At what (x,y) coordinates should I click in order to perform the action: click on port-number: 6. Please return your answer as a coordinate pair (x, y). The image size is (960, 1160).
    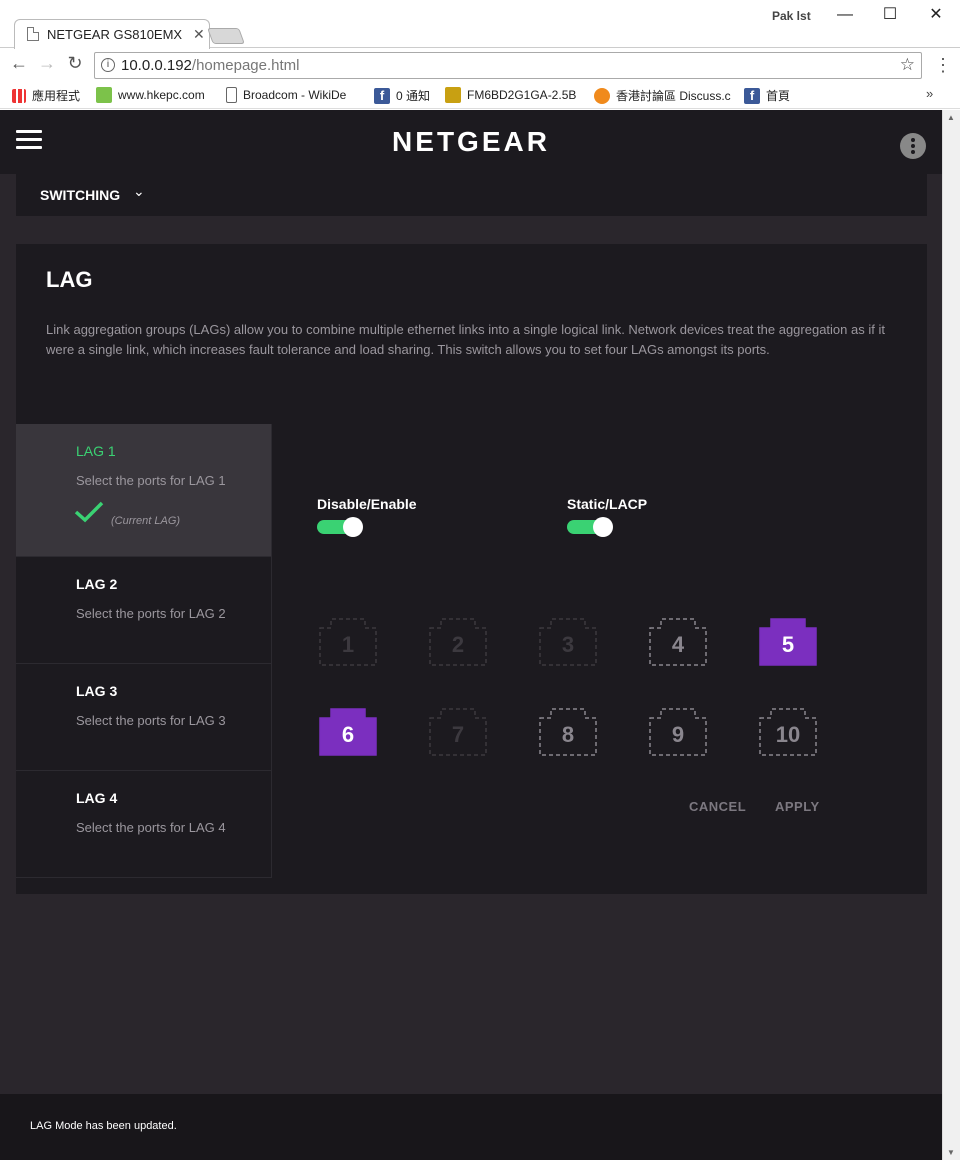
    Looking at the image, I should click on (348, 734).